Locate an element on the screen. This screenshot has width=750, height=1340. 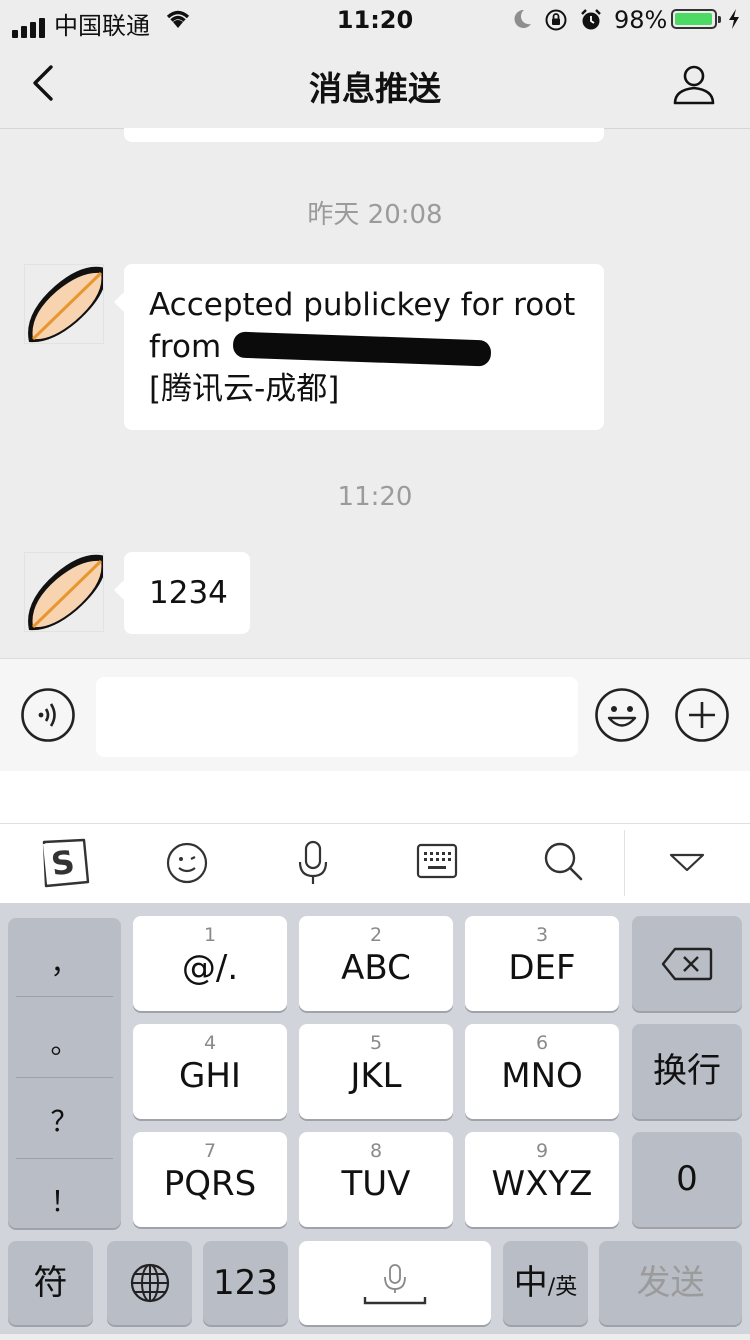
punctuation-key: 。 is located at coordinates (64, 1042).